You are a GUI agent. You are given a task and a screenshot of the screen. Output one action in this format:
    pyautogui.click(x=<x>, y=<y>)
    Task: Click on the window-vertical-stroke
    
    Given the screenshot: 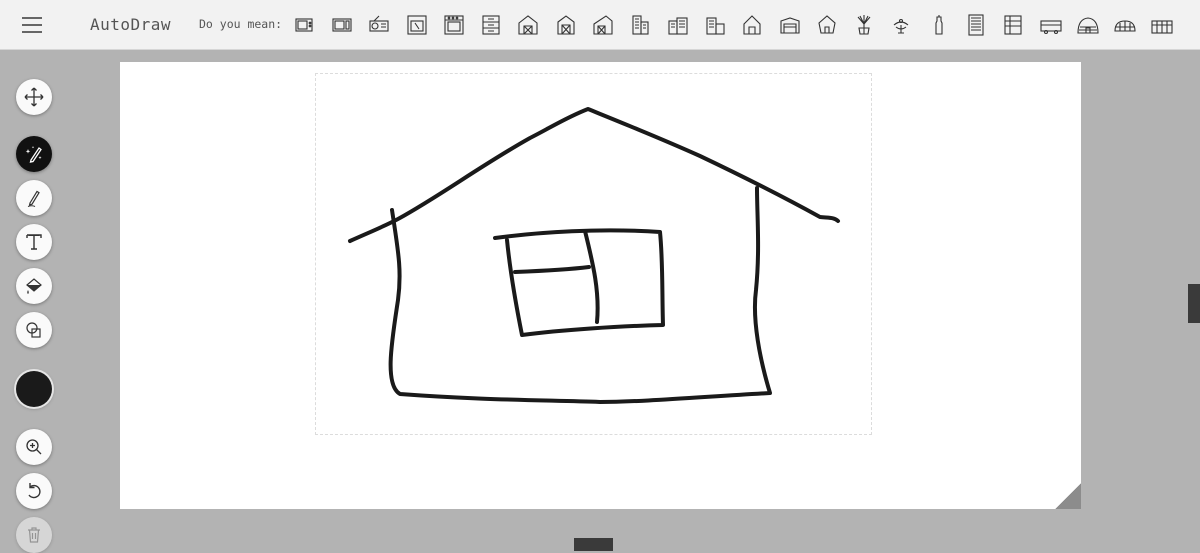 What is the action you would take?
    pyautogui.click(x=591, y=276)
    